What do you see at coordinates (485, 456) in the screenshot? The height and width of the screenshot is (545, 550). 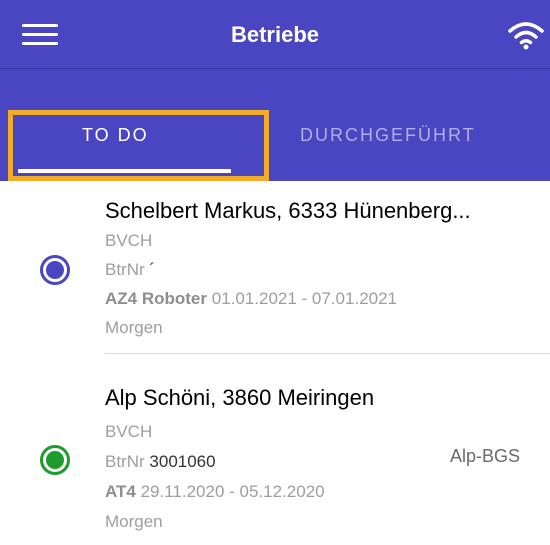 I see `item-side-label: Alp-BGS` at bounding box center [485, 456].